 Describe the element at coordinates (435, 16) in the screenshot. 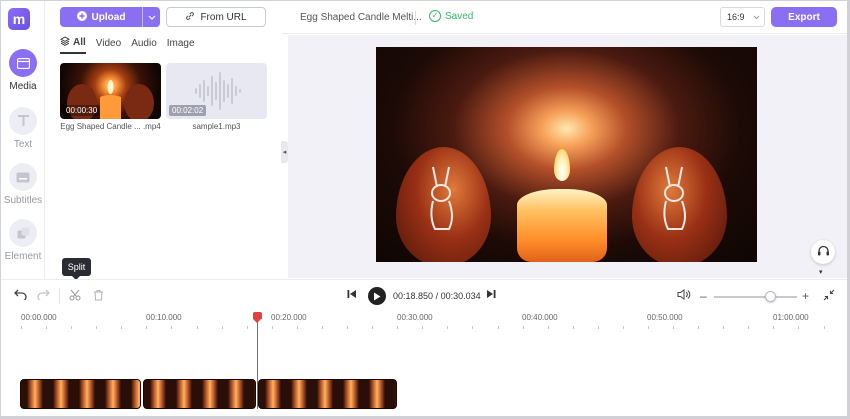

I see `check-circle-icon: ✓` at that location.